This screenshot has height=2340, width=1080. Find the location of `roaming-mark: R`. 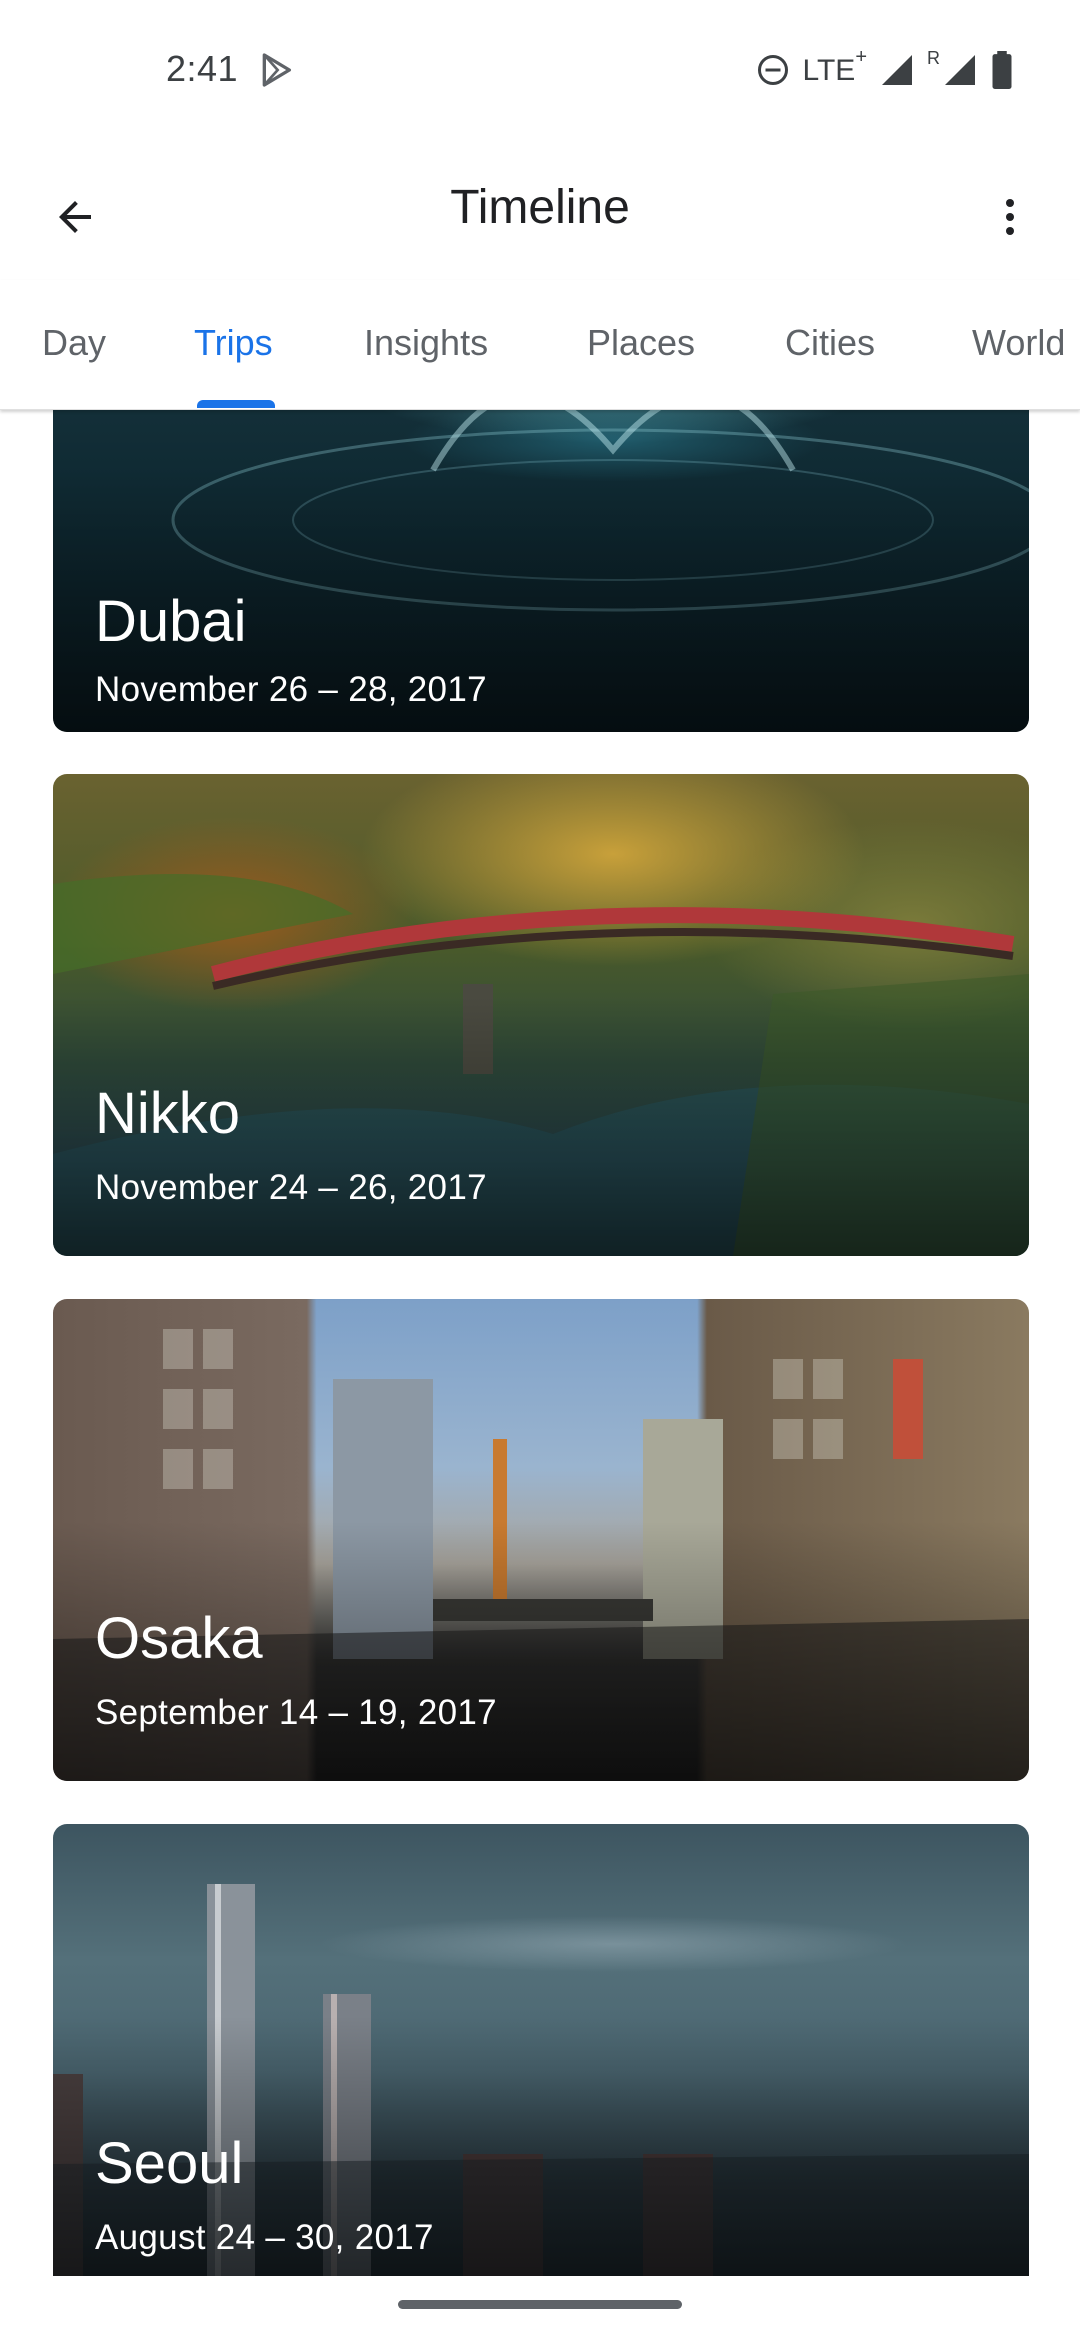

roaming-mark: R is located at coordinates (933, 57).